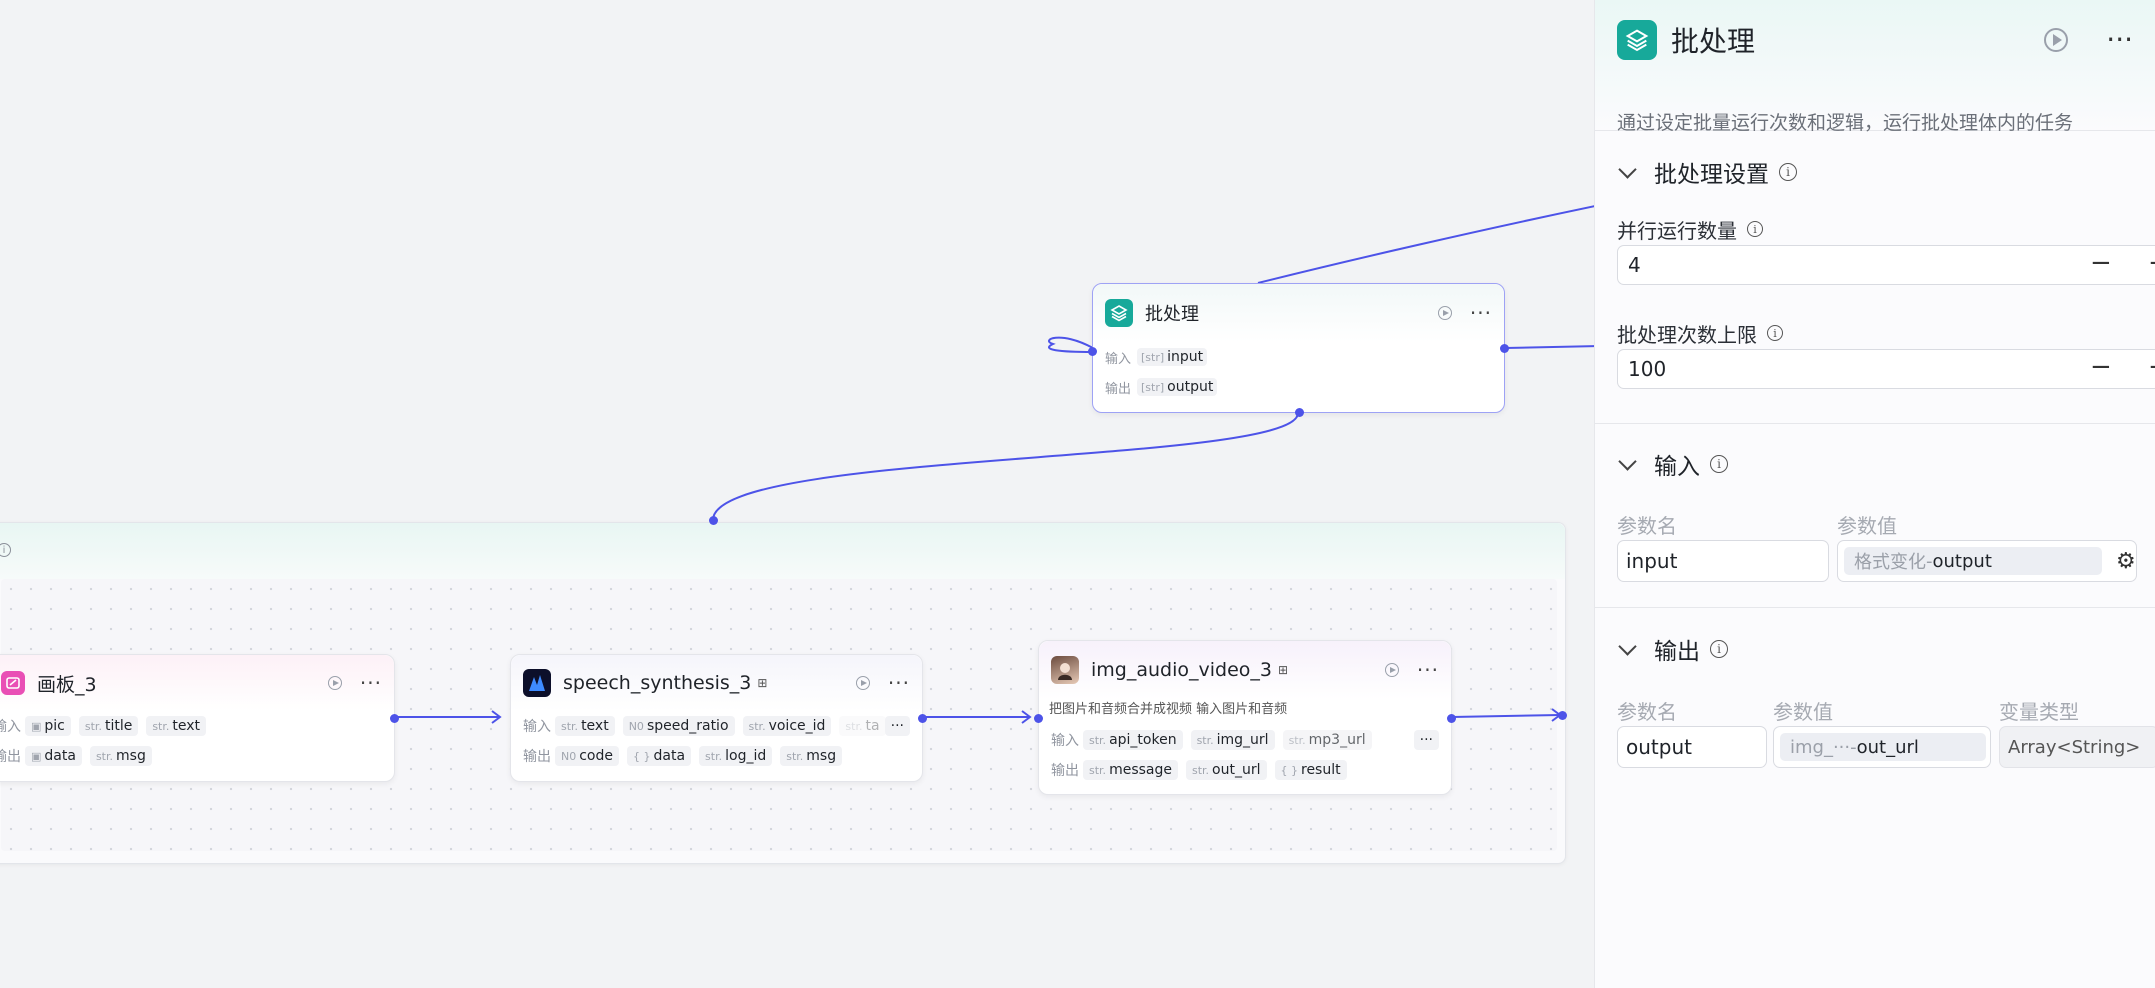 Image resolution: width=2155 pixels, height=988 pixels. Describe the element at coordinates (1886, 369) in the screenshot. I see `batch-limit-input: 100 − +` at that location.